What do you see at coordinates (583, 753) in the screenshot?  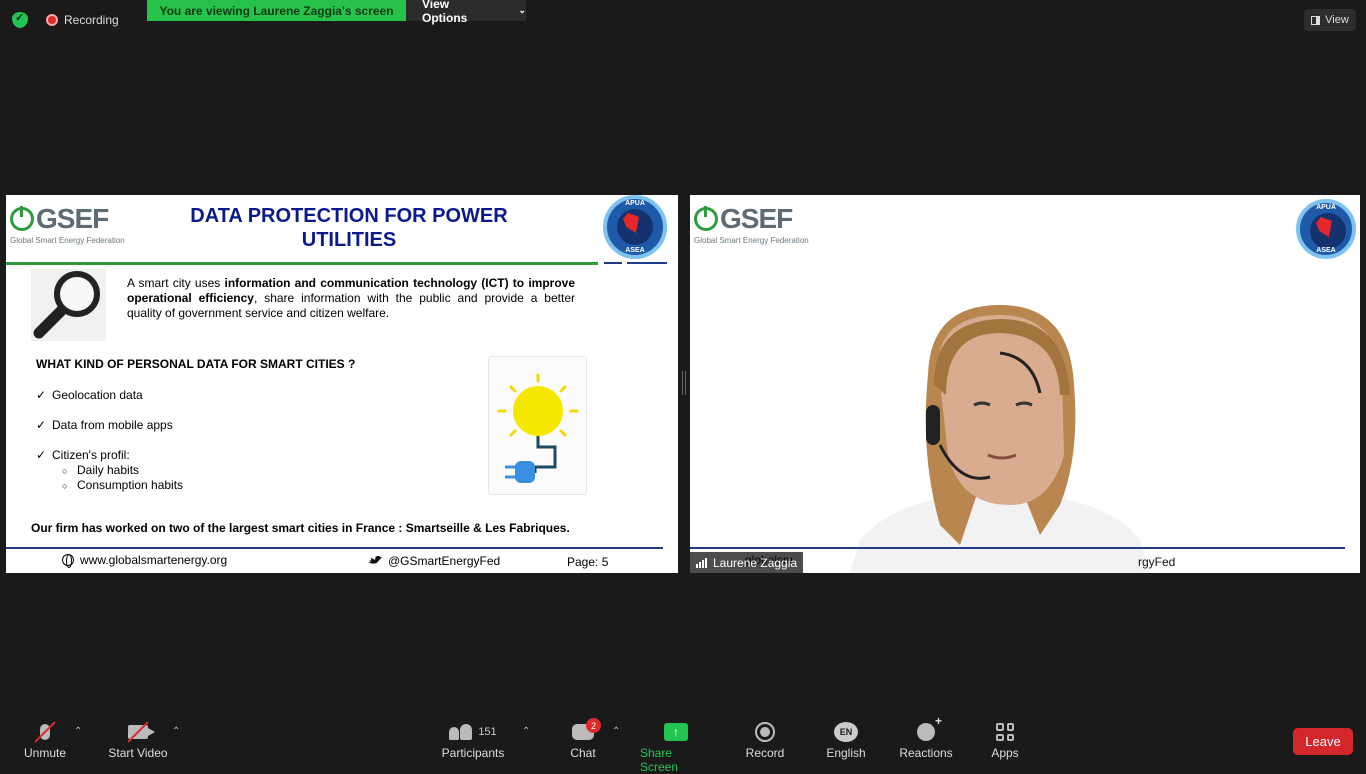 I see `chat-label: Chat` at bounding box center [583, 753].